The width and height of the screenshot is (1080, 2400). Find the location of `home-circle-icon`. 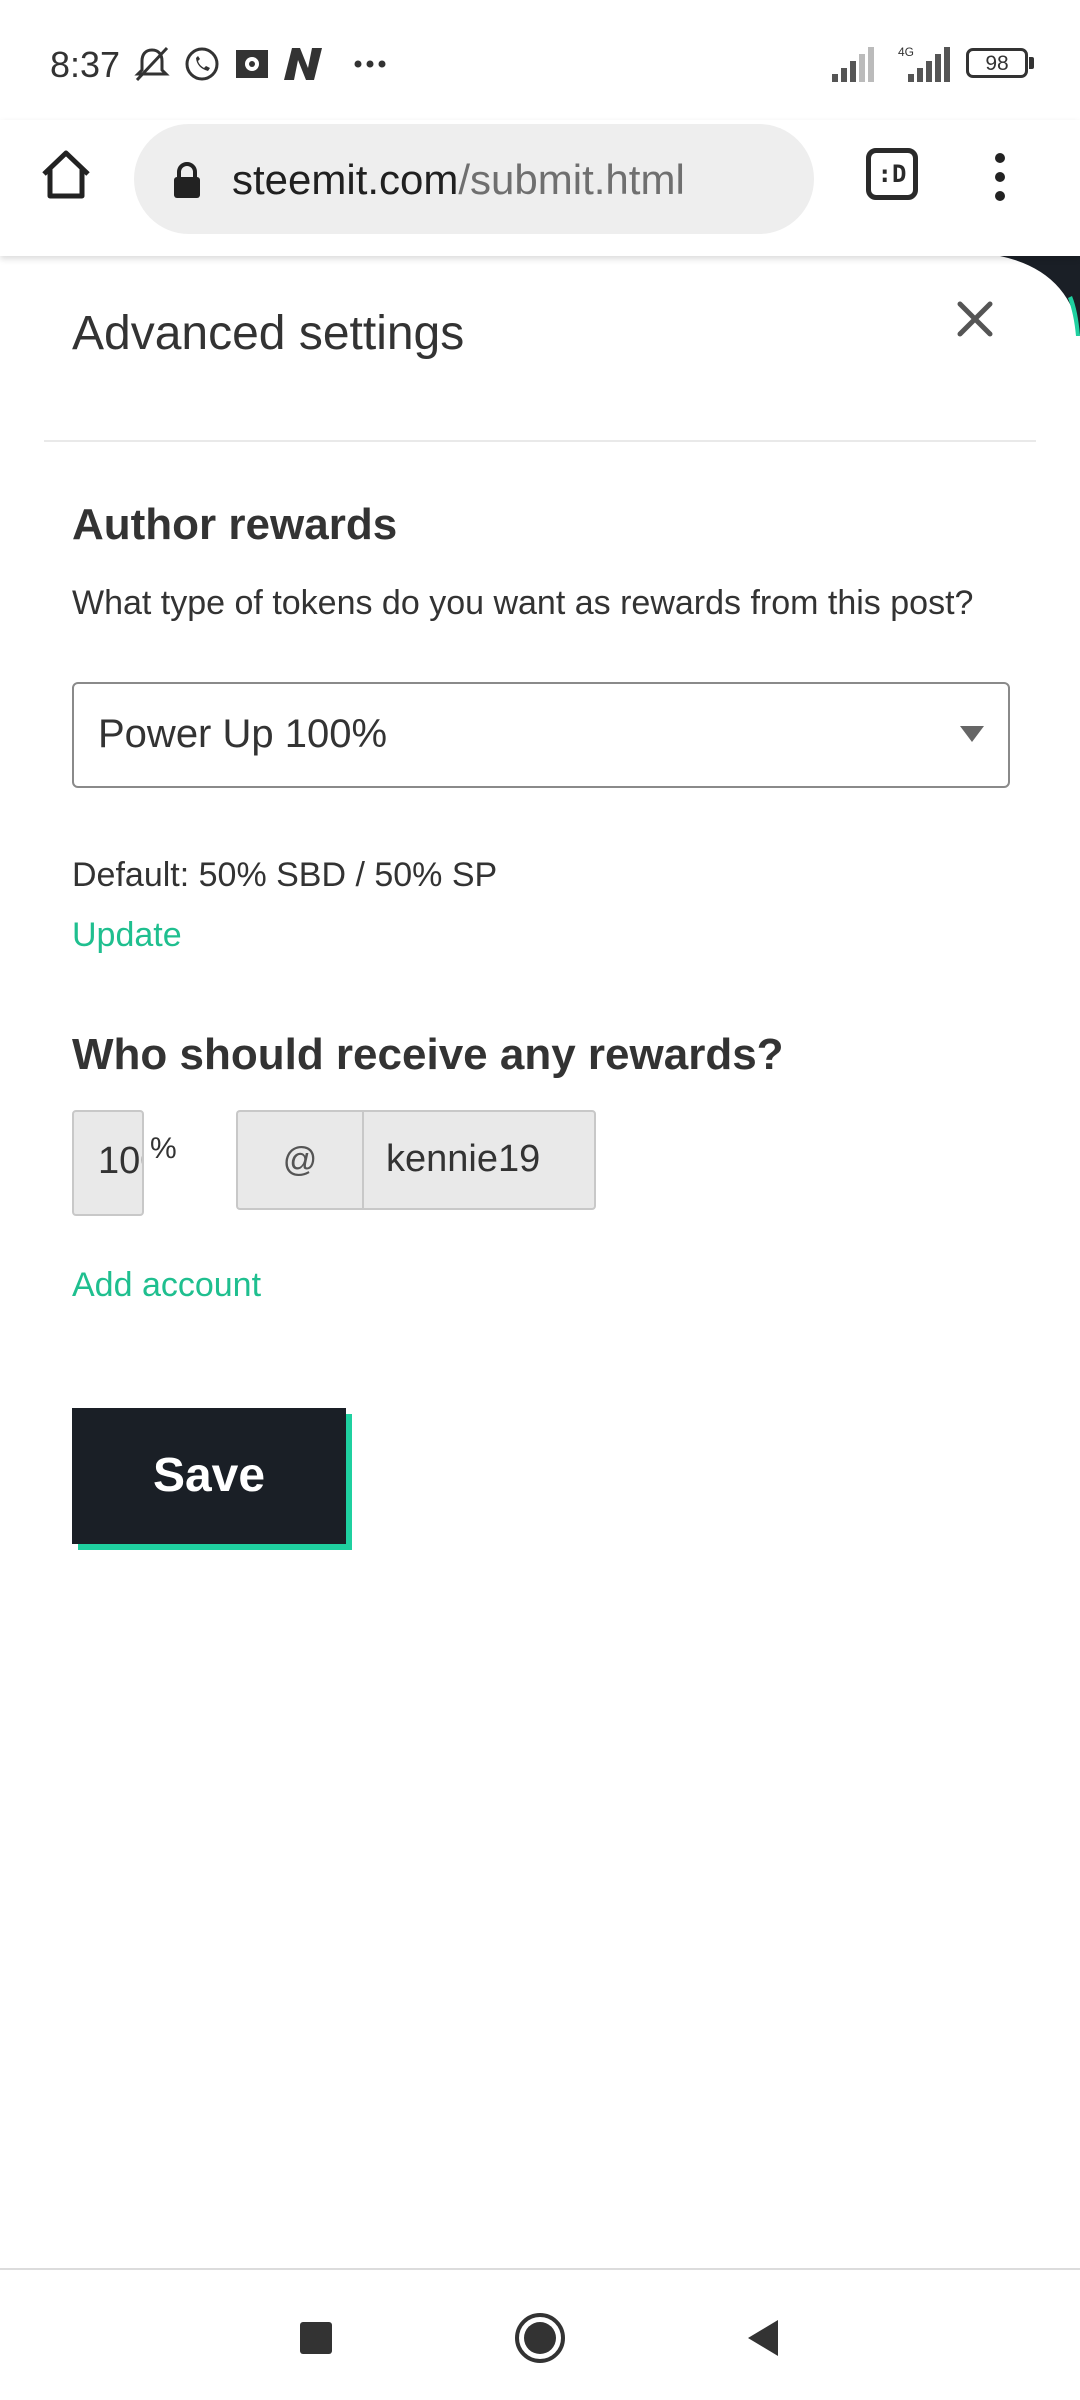

home-circle-icon is located at coordinates (540, 2338).